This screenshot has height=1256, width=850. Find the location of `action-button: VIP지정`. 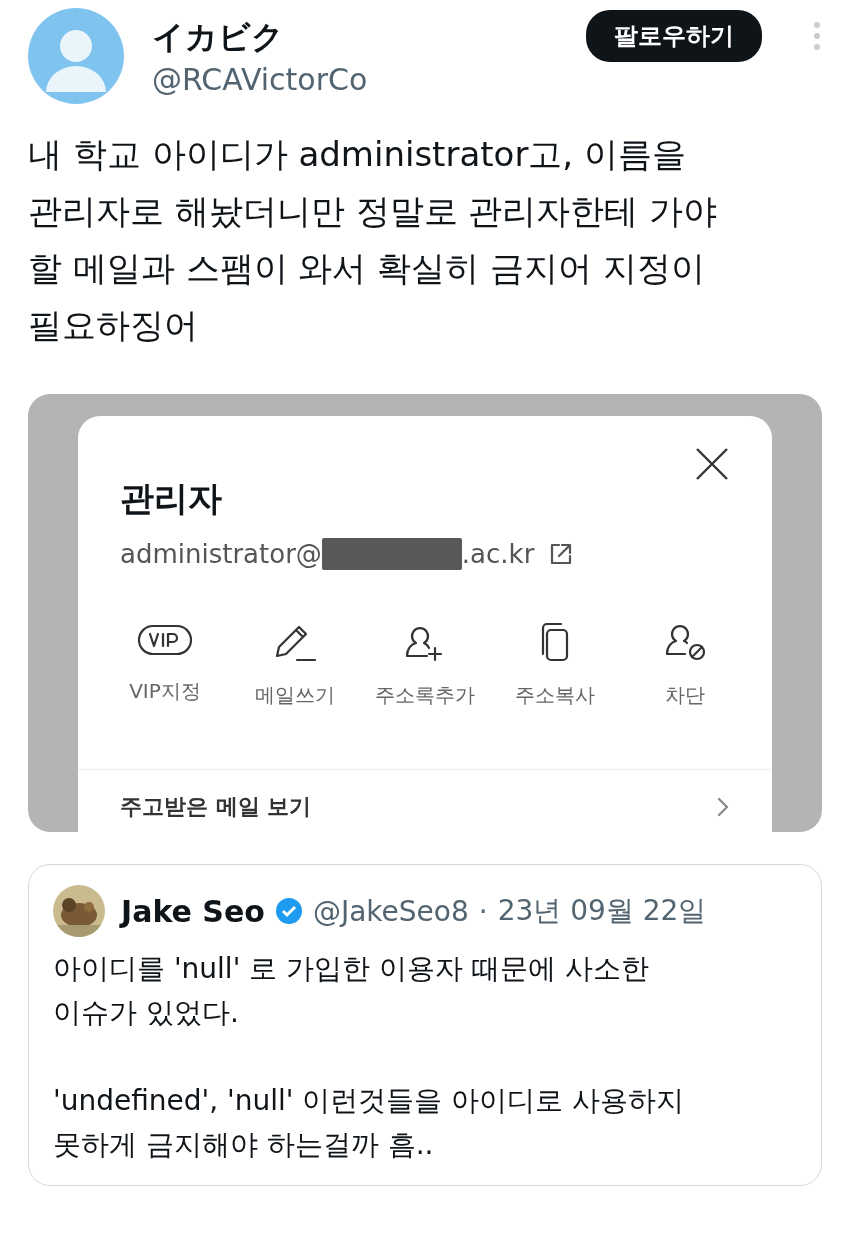

action-button: VIP지정 is located at coordinates (165, 664).